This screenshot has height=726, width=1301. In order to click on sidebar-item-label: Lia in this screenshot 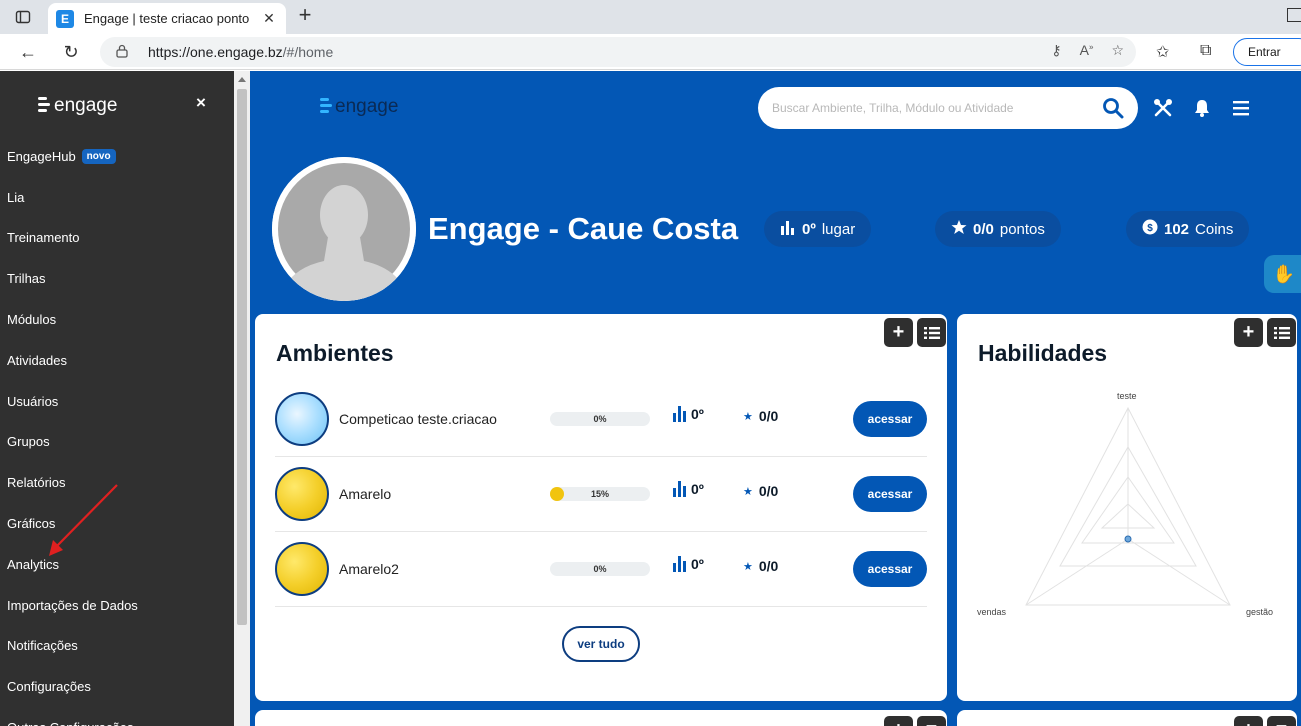, I will do `click(16, 197)`.